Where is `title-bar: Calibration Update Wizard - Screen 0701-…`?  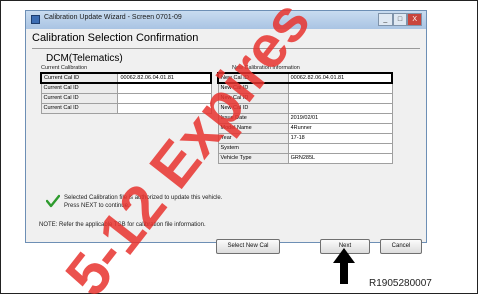 title-bar: Calibration Update Wizard - Screen 0701-… is located at coordinates (226, 20).